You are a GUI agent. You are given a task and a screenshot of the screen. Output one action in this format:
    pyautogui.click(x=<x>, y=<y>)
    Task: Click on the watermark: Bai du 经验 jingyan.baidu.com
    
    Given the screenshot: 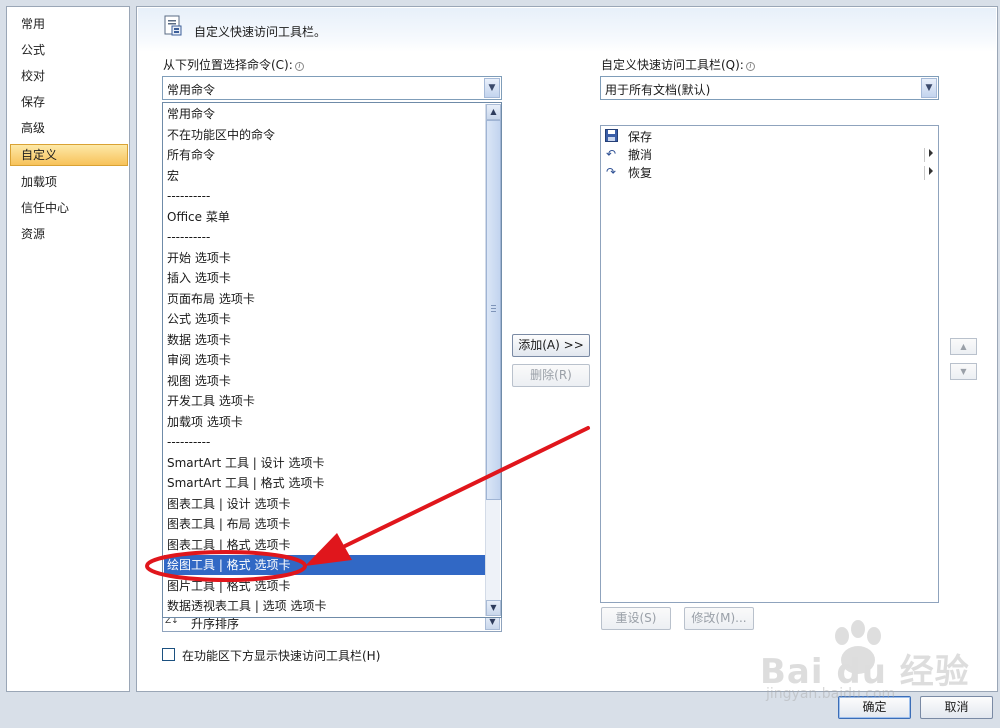 What is the action you would take?
    pyautogui.click(x=875, y=665)
    